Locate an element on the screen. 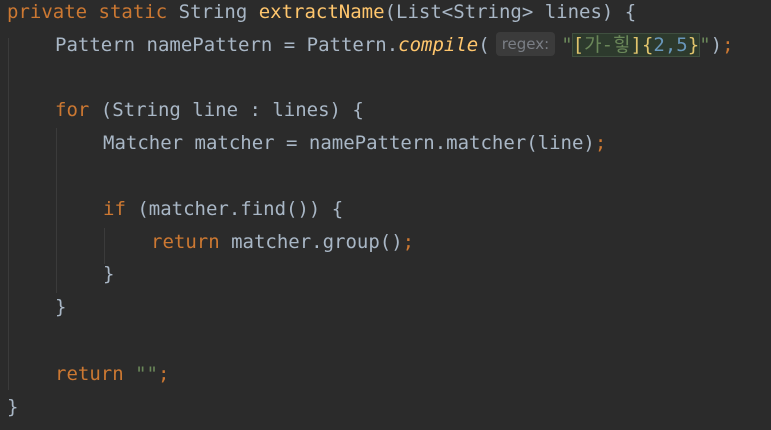 This screenshot has height=430, width=771. regex-brace-close: } is located at coordinates (693, 45).